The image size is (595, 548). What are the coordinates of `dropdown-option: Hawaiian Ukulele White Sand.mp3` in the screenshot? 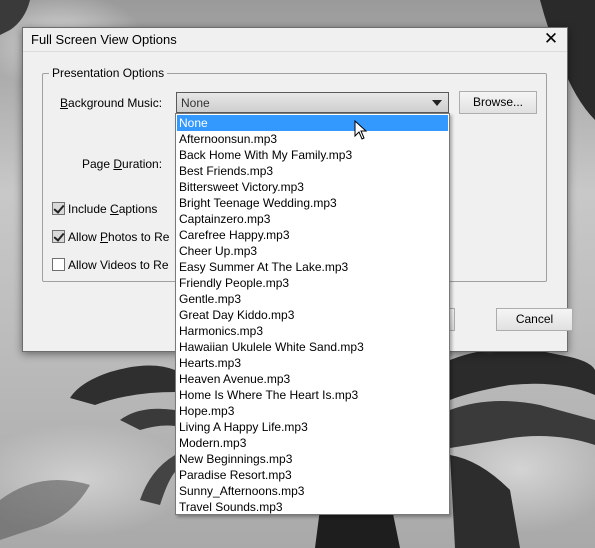 It's located at (312, 347).